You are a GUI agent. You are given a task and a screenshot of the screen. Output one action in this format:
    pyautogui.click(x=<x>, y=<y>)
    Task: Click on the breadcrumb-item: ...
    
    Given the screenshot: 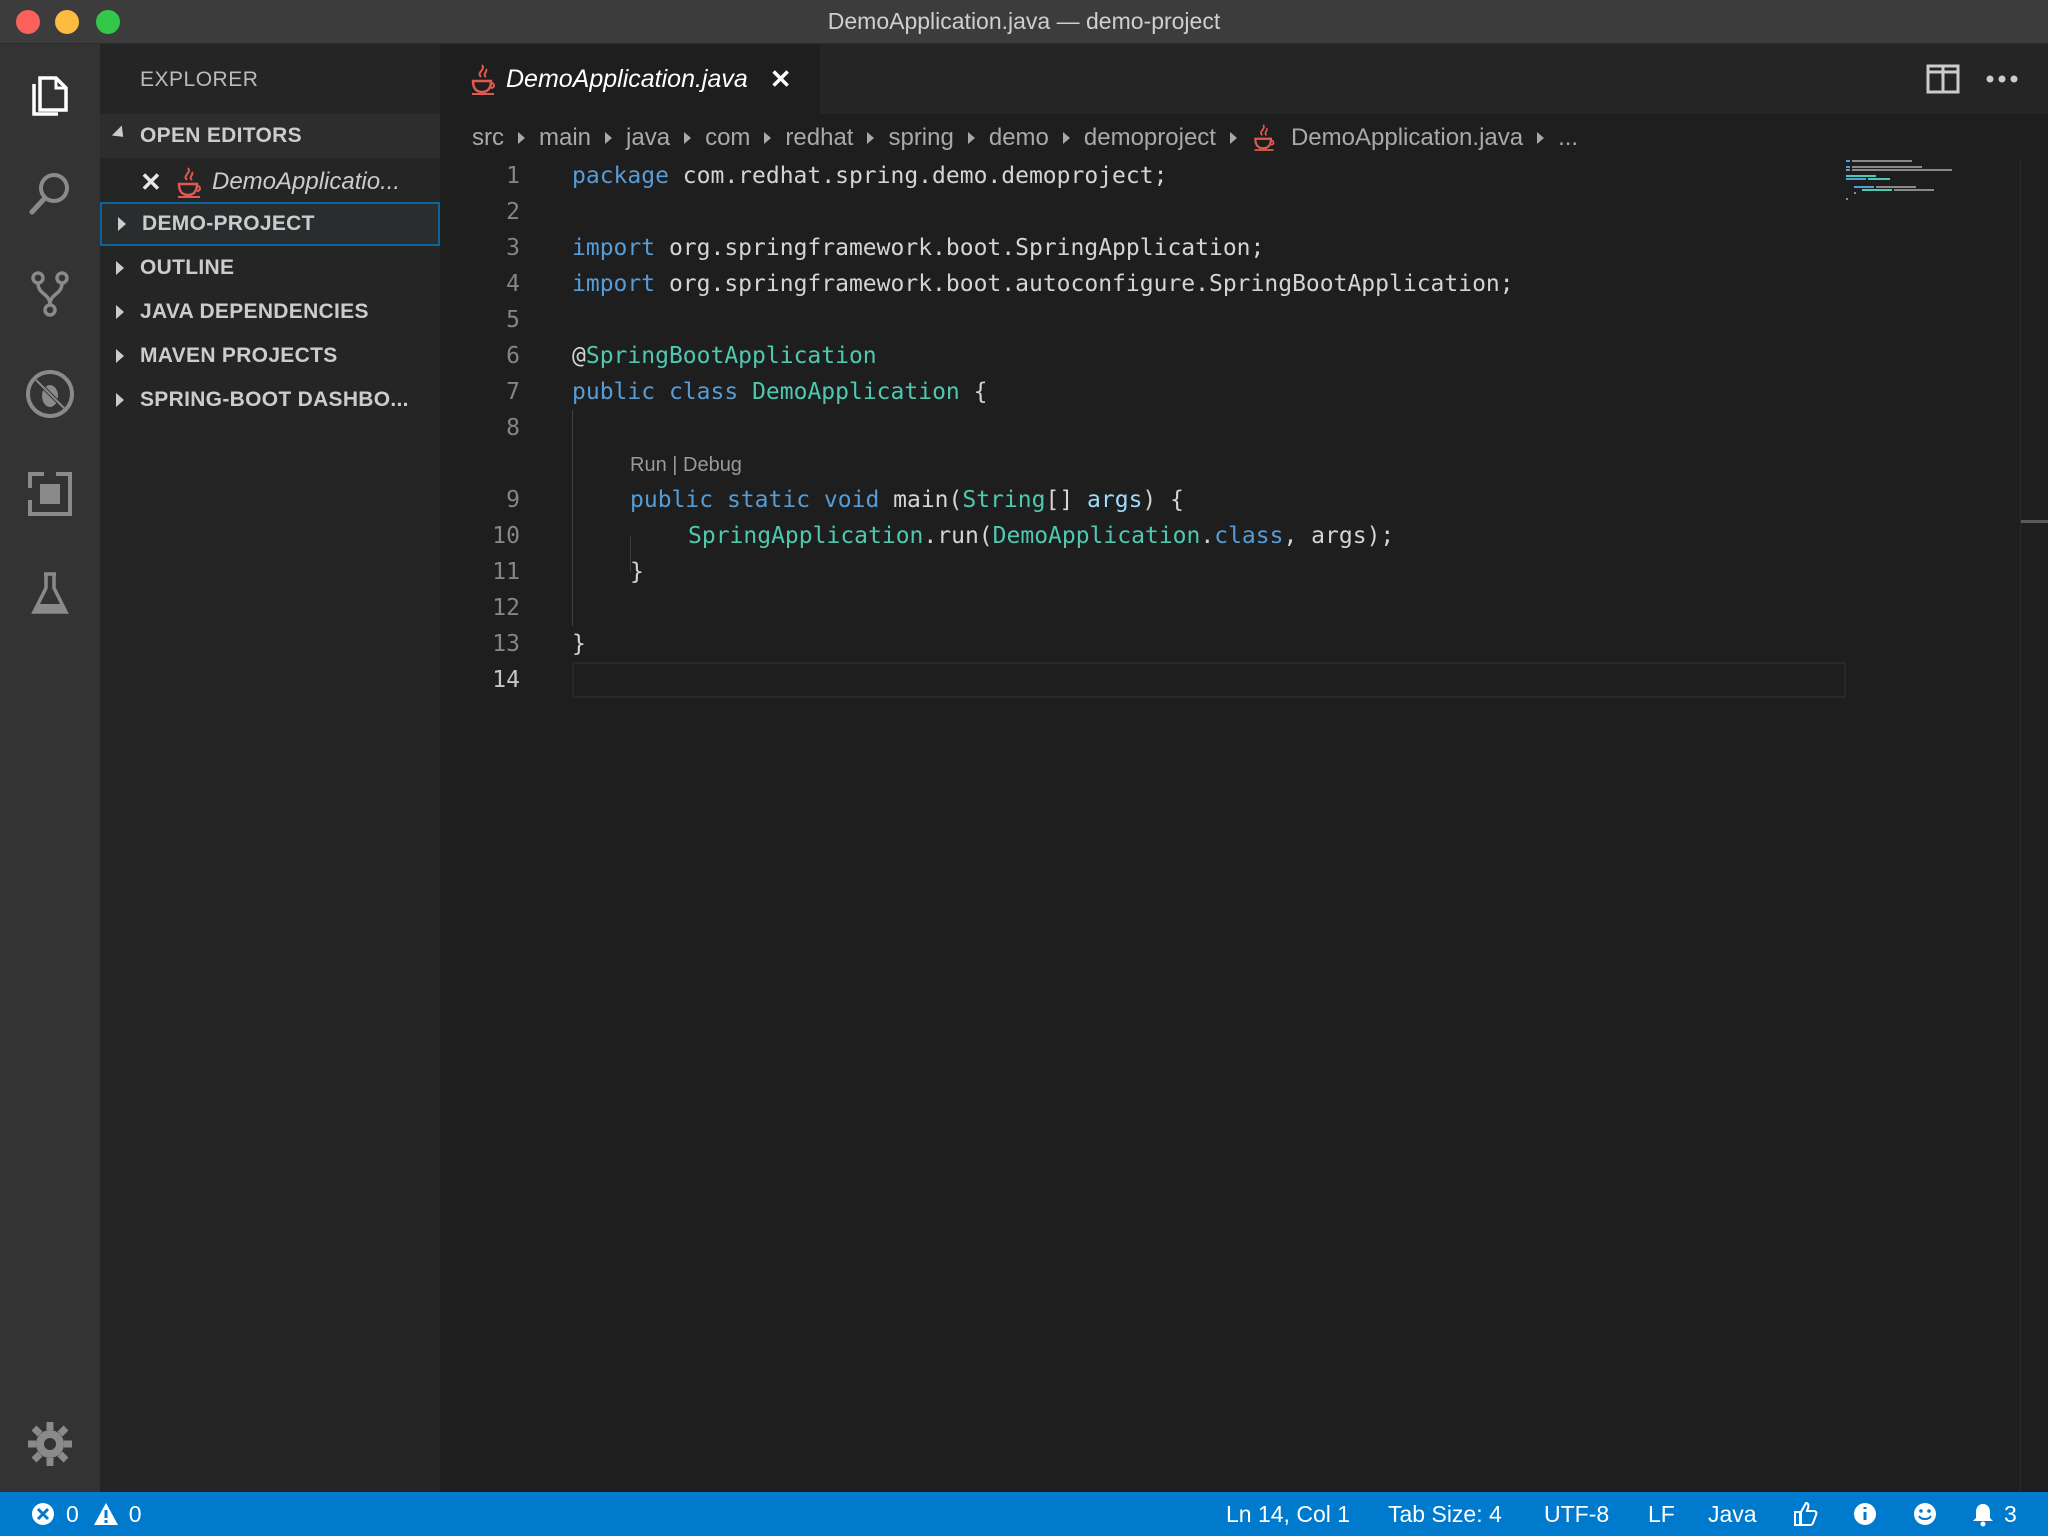 What is the action you would take?
    pyautogui.click(x=1568, y=138)
    